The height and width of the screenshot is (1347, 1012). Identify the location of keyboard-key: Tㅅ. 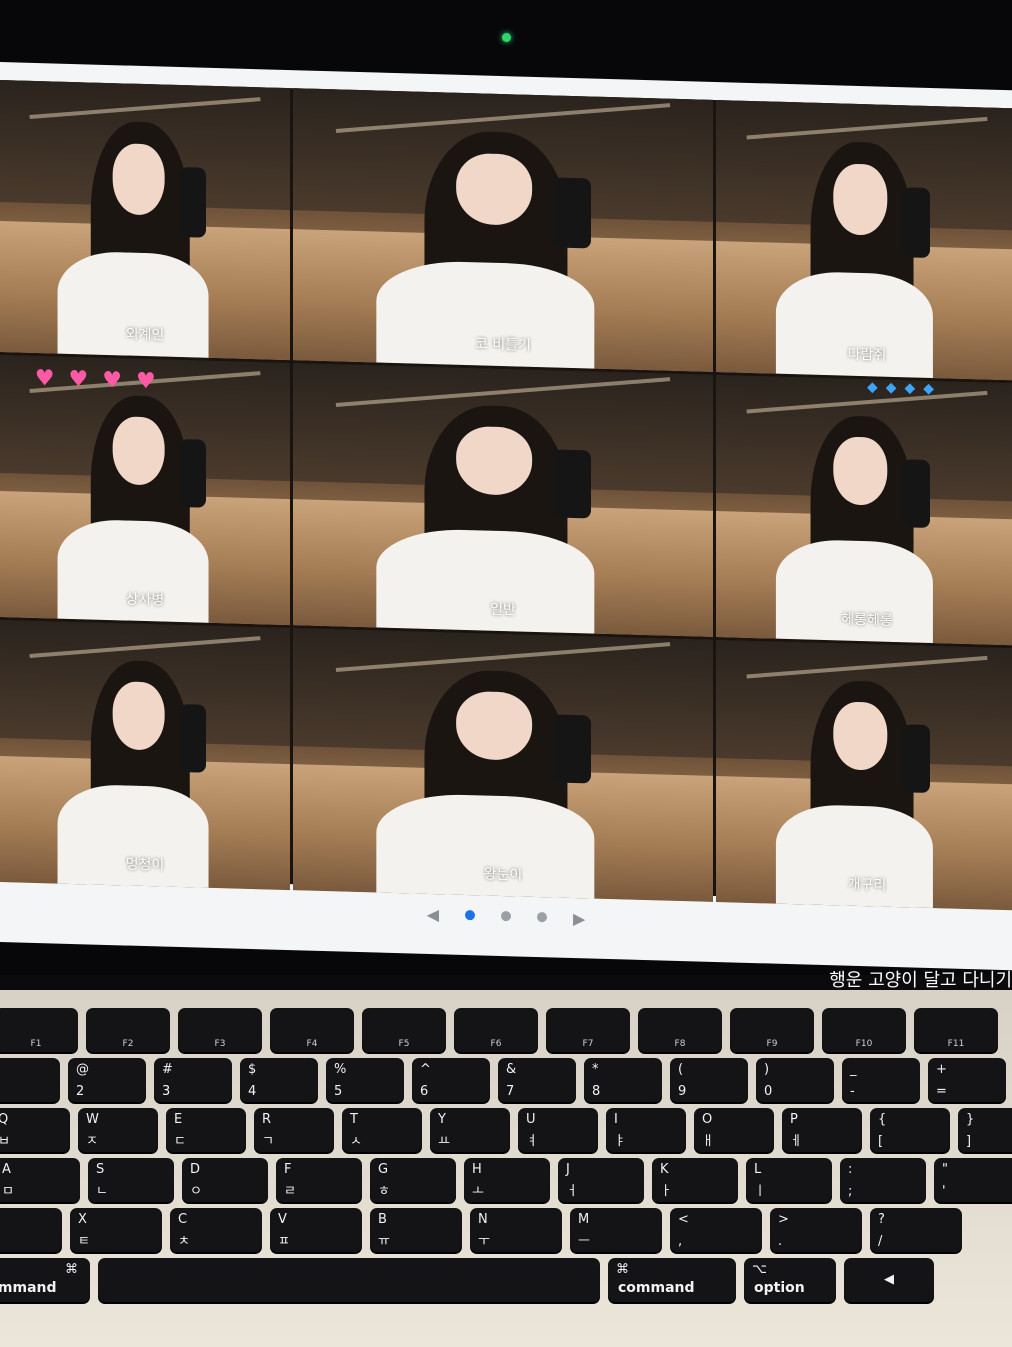
(382, 1130).